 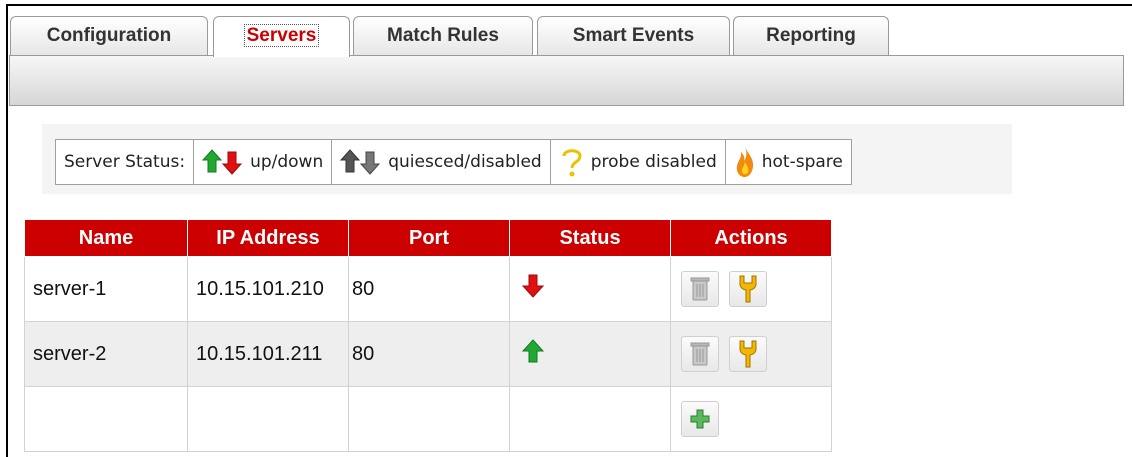 I want to click on question-mark-icon, so click(x=572, y=163).